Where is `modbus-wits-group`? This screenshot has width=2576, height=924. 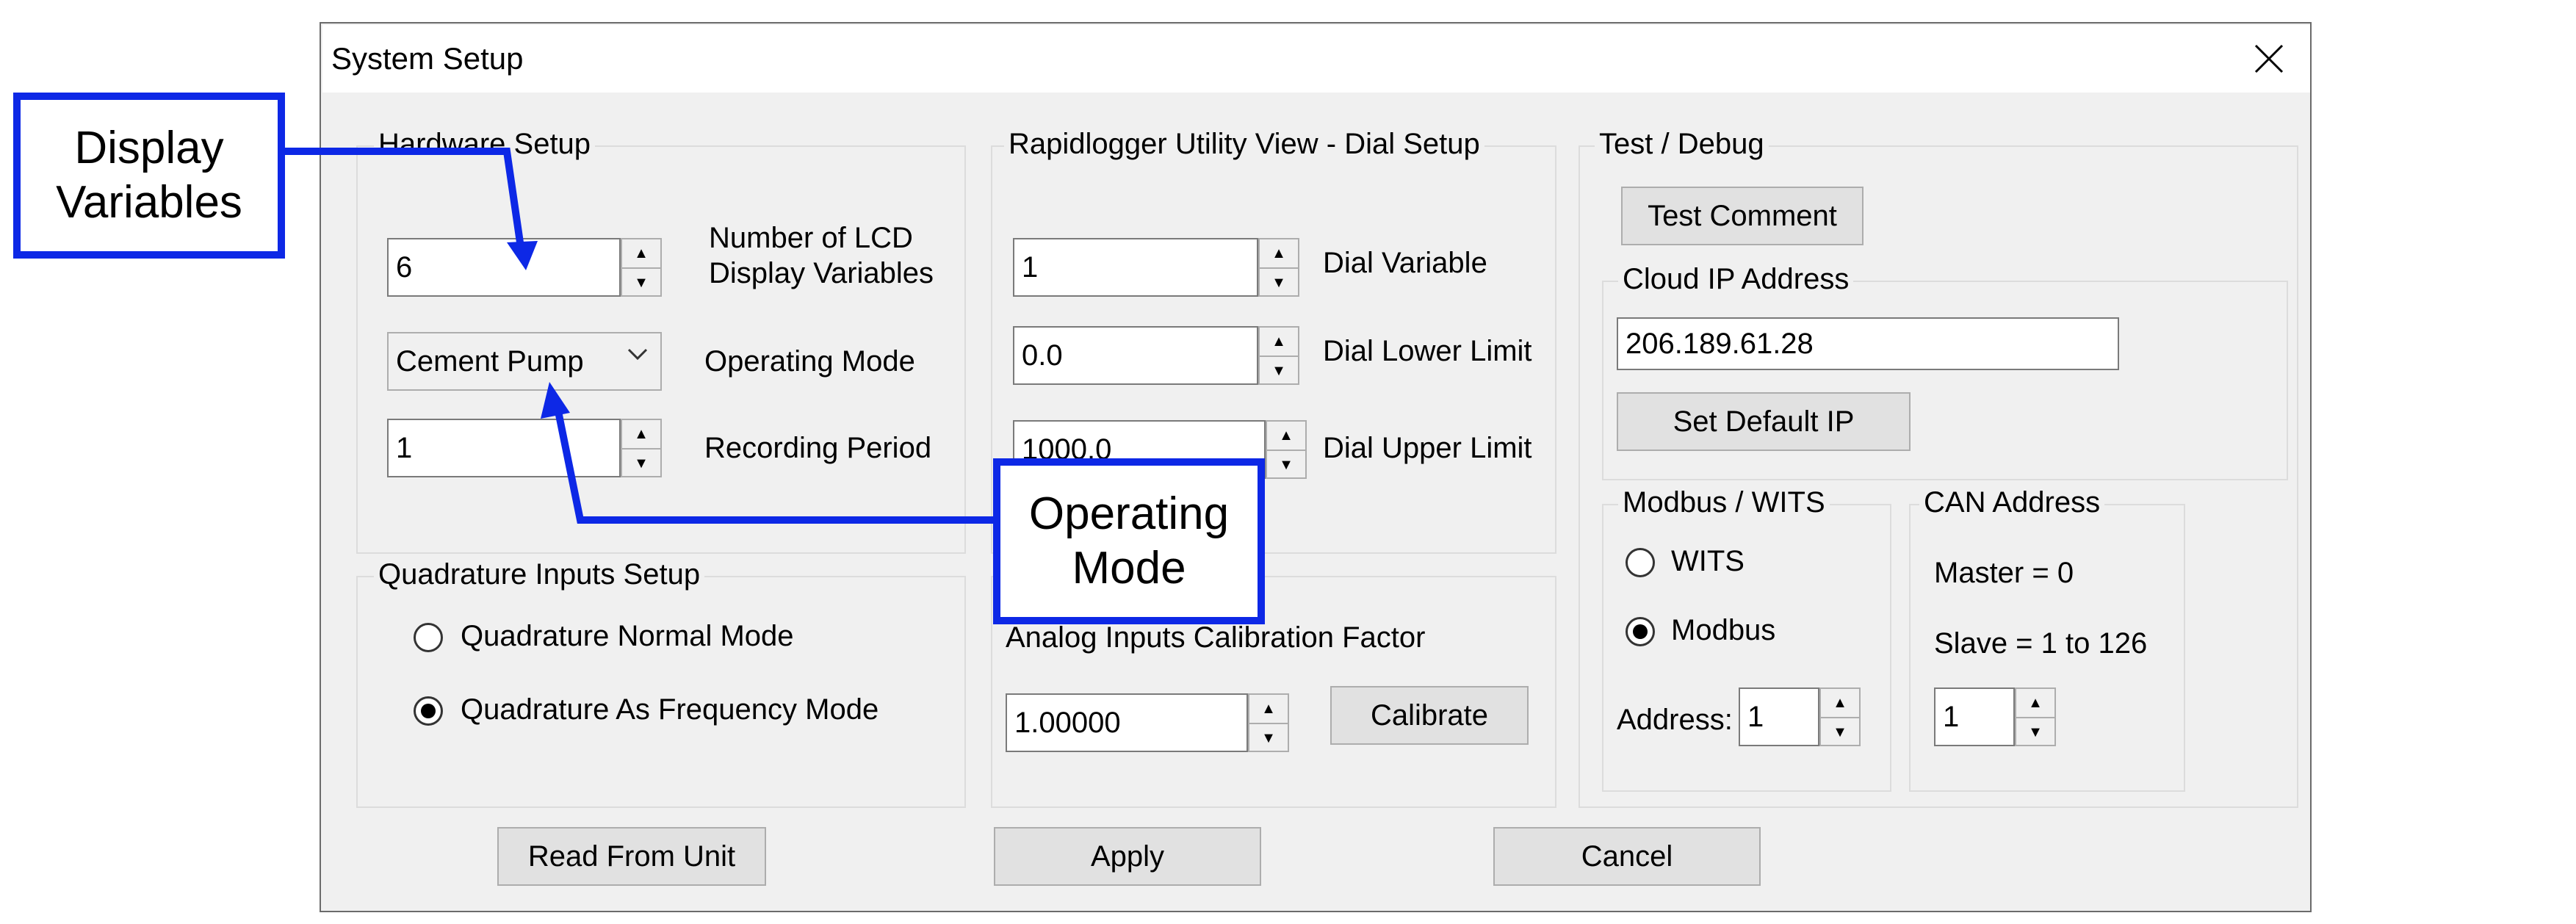 modbus-wits-group is located at coordinates (1747, 648).